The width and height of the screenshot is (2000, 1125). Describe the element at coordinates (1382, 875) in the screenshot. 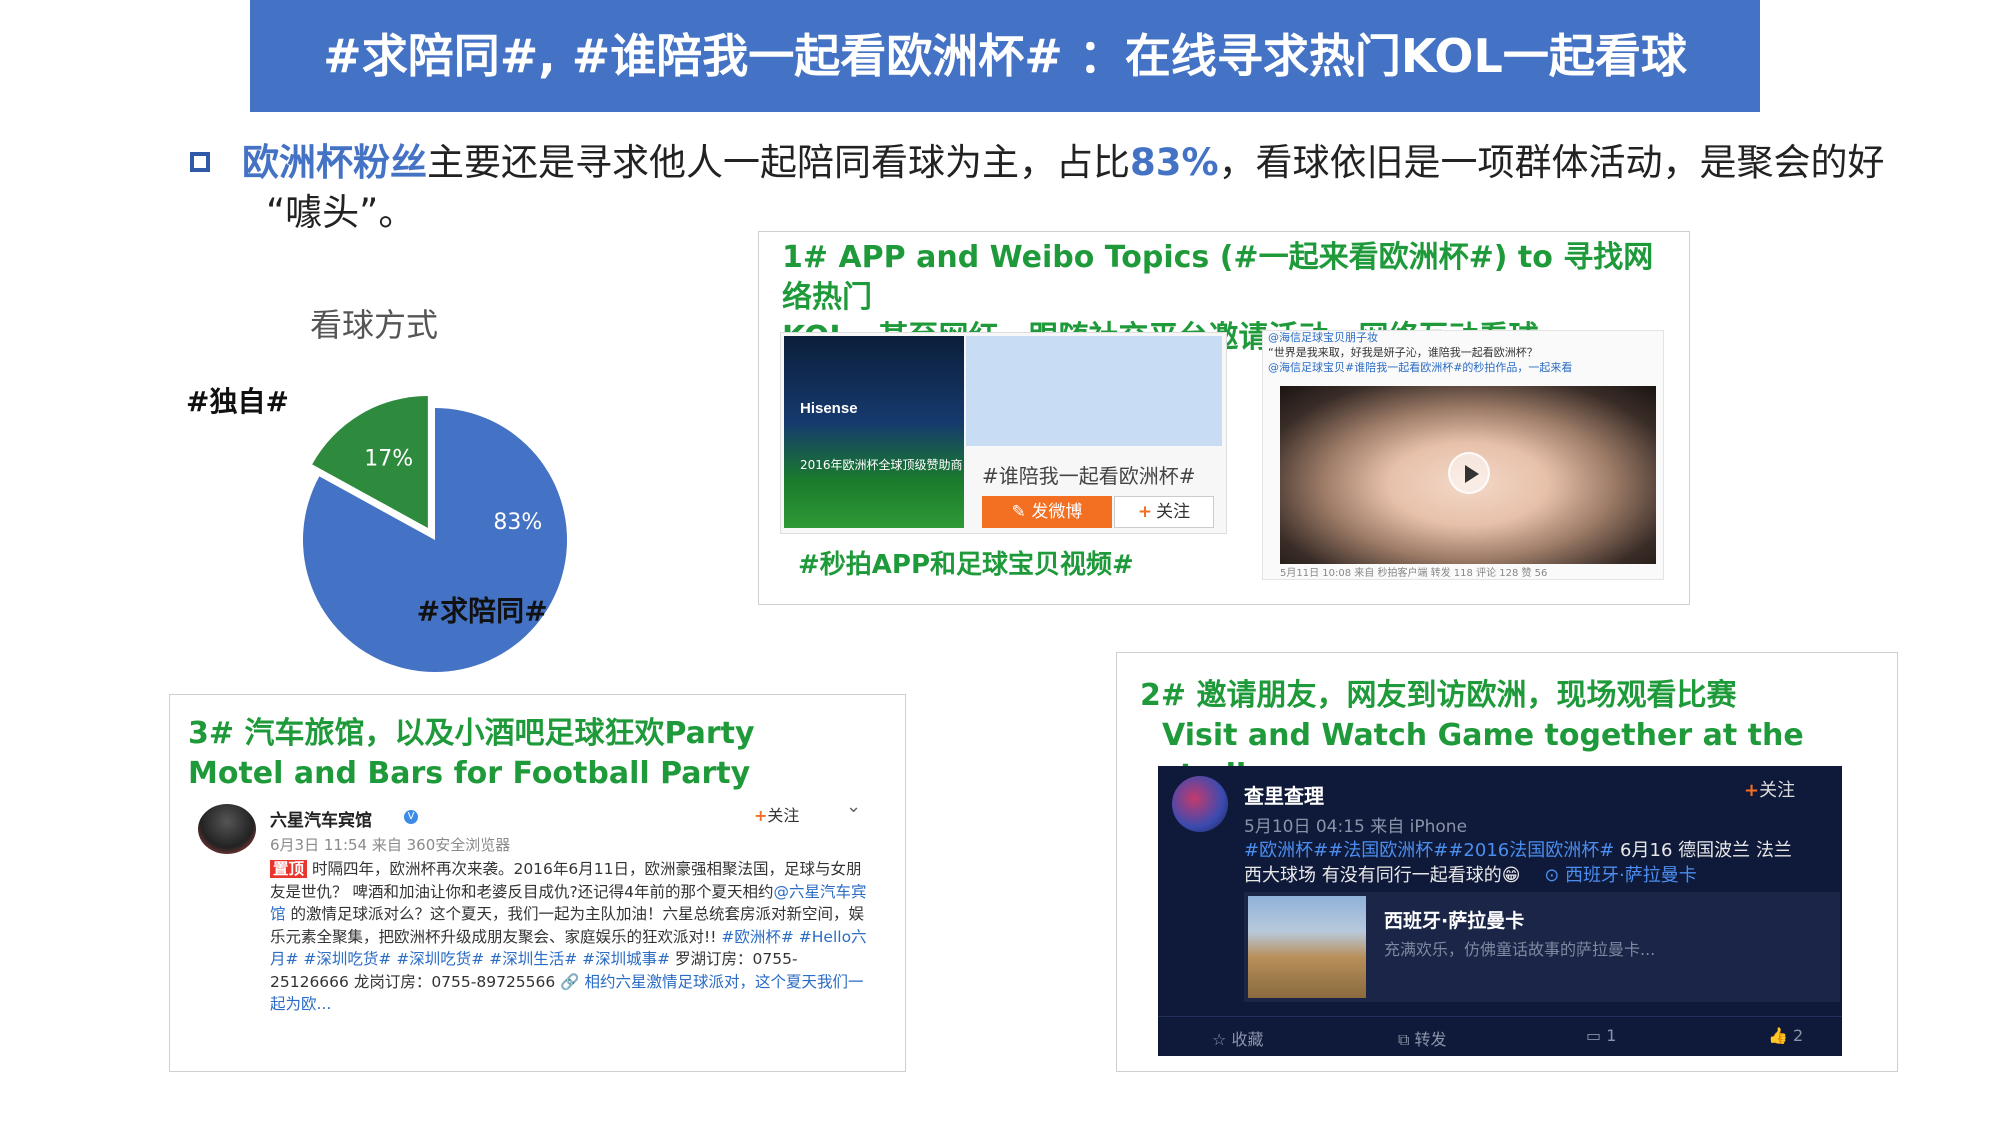

I see `post-text-2: 西大球场 有没有同行一起看球的😁` at that location.